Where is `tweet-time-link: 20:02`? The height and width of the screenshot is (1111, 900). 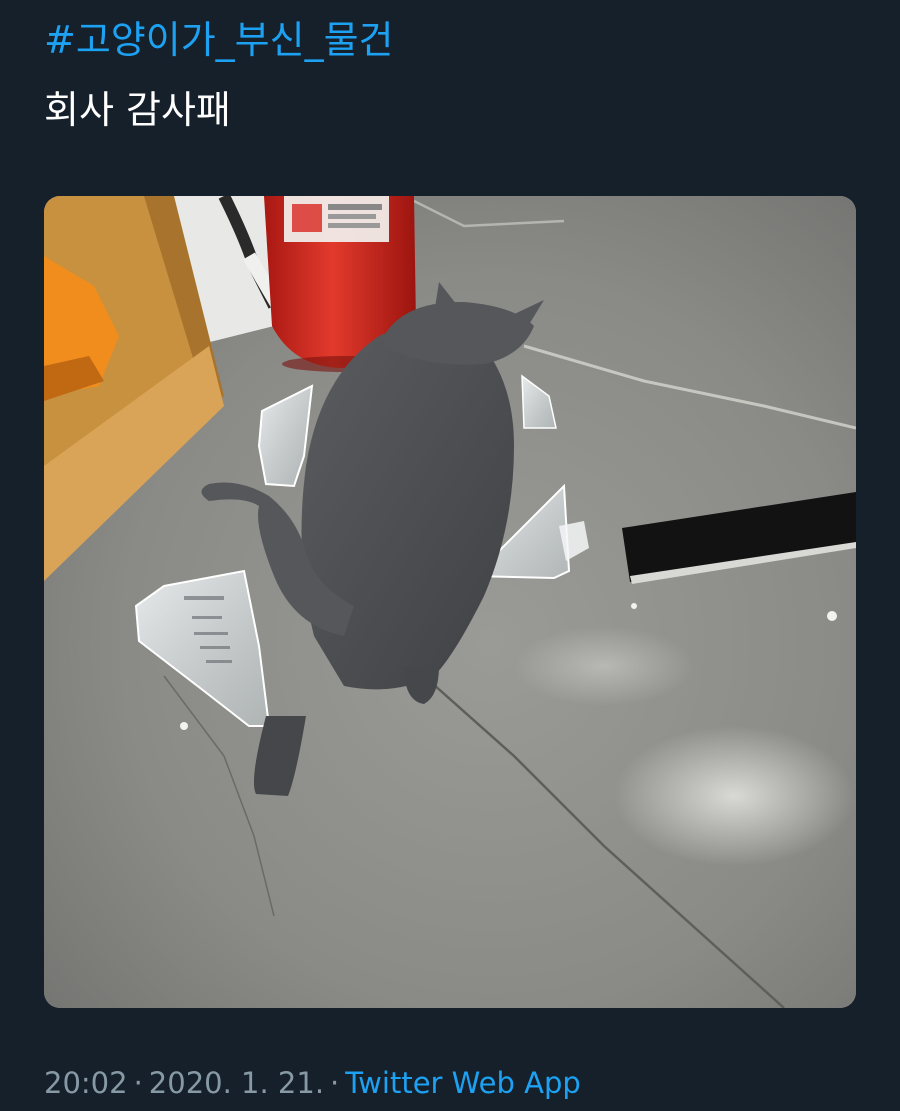
tweet-time-link: 20:02 is located at coordinates (86, 1083).